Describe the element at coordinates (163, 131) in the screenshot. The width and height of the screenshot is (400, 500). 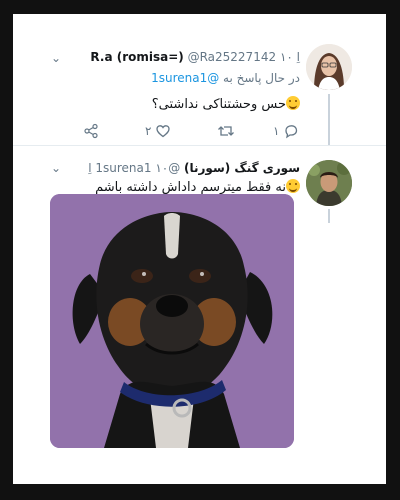
I see `heart-icon` at that location.